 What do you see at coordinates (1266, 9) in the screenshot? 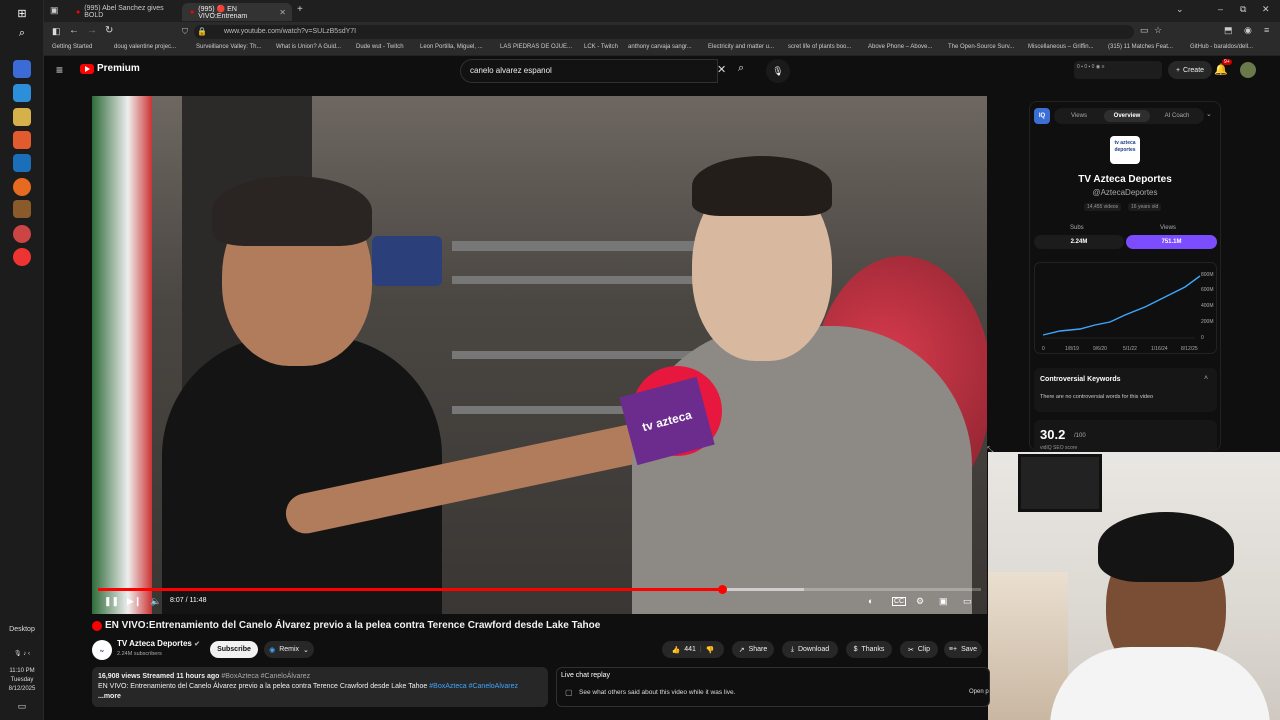
I see `close-window-icon: ✕` at bounding box center [1266, 9].